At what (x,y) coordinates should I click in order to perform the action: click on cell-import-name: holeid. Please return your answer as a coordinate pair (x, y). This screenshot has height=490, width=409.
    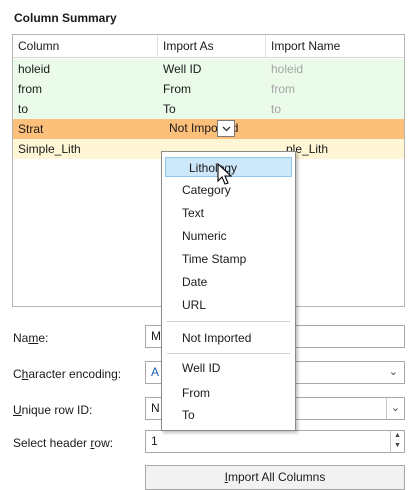
    Looking at the image, I should click on (335, 69).